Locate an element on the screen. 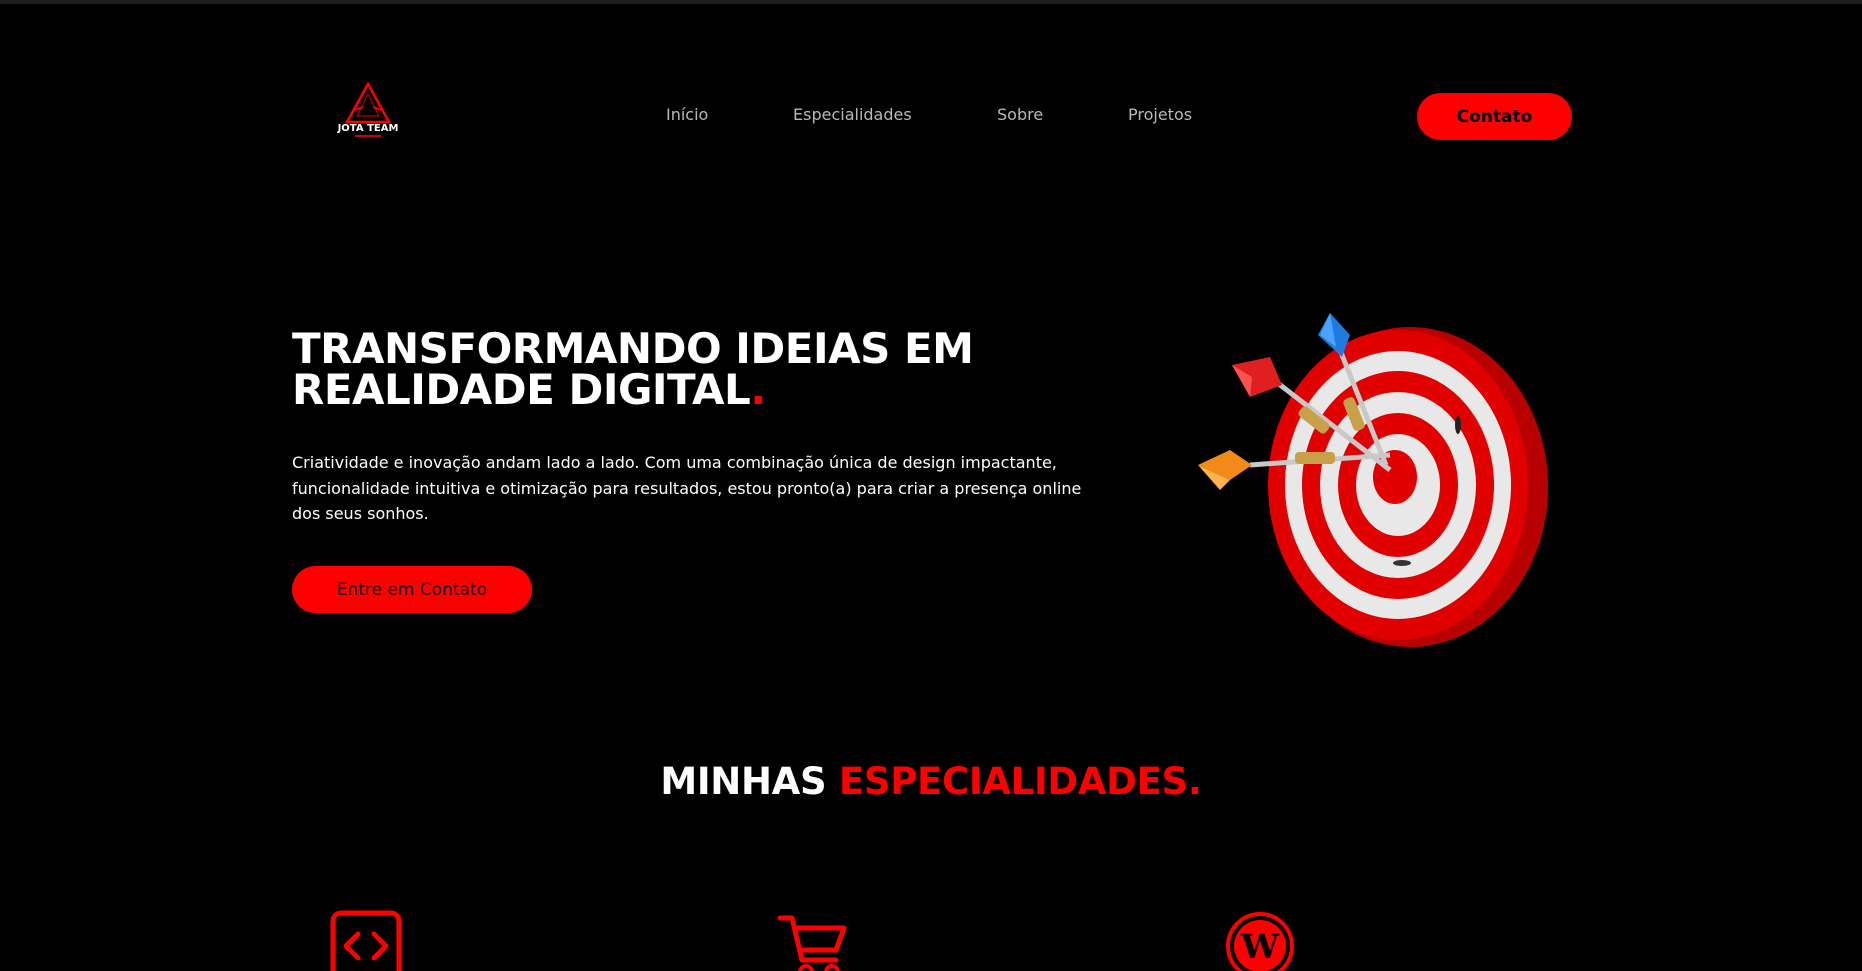 Image resolution: width=1862 pixels, height=971 pixels. specialties-title-white: MINHAS is located at coordinates (749, 781).